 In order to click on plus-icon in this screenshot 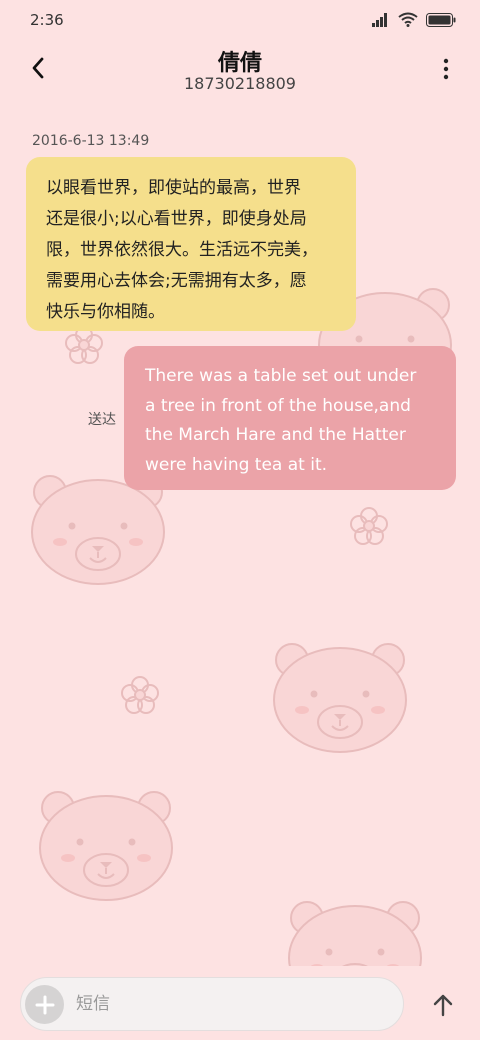, I will do `click(44, 1004)`.